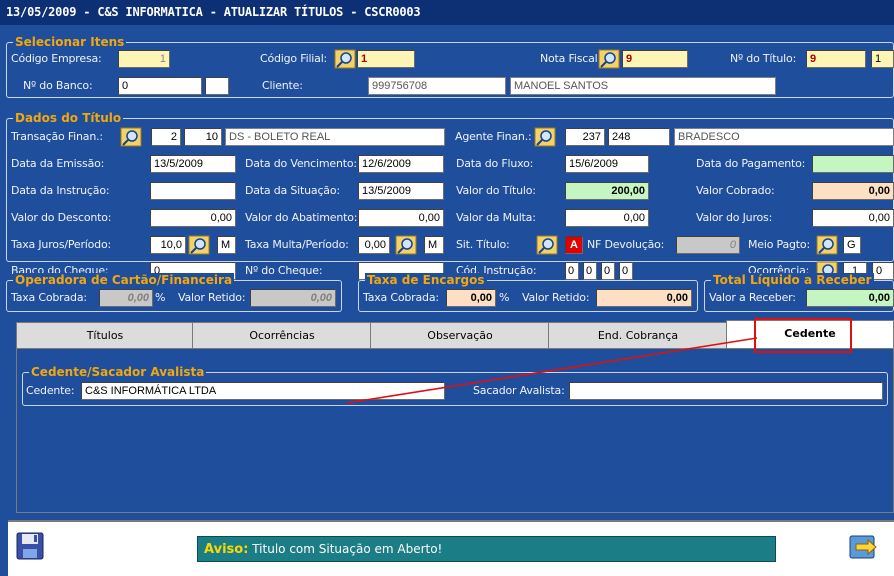 This screenshot has height=576, width=894. Describe the element at coordinates (639, 137) in the screenshot. I see `agente-b-field: 248` at that location.